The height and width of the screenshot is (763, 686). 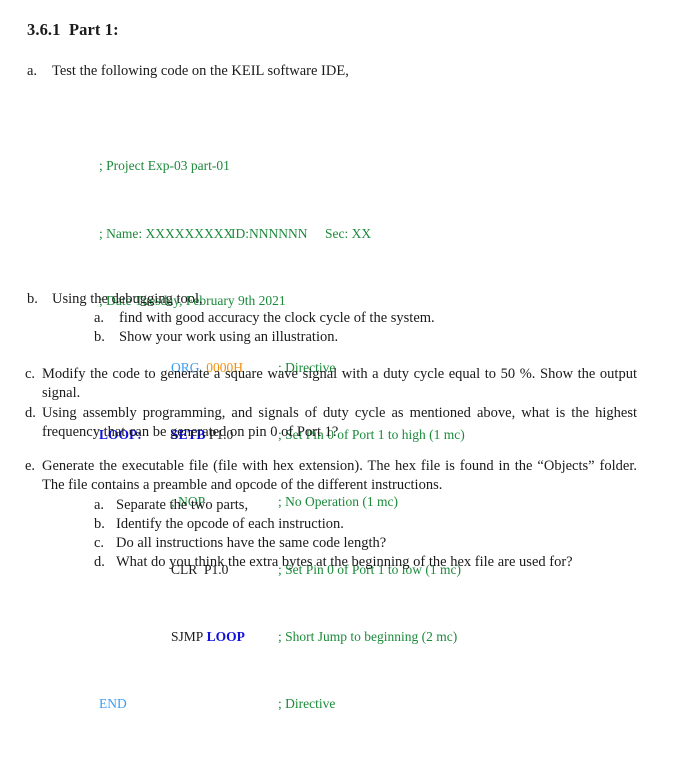 I want to click on code-instruction: SJMP LOOP, so click(x=224, y=637).